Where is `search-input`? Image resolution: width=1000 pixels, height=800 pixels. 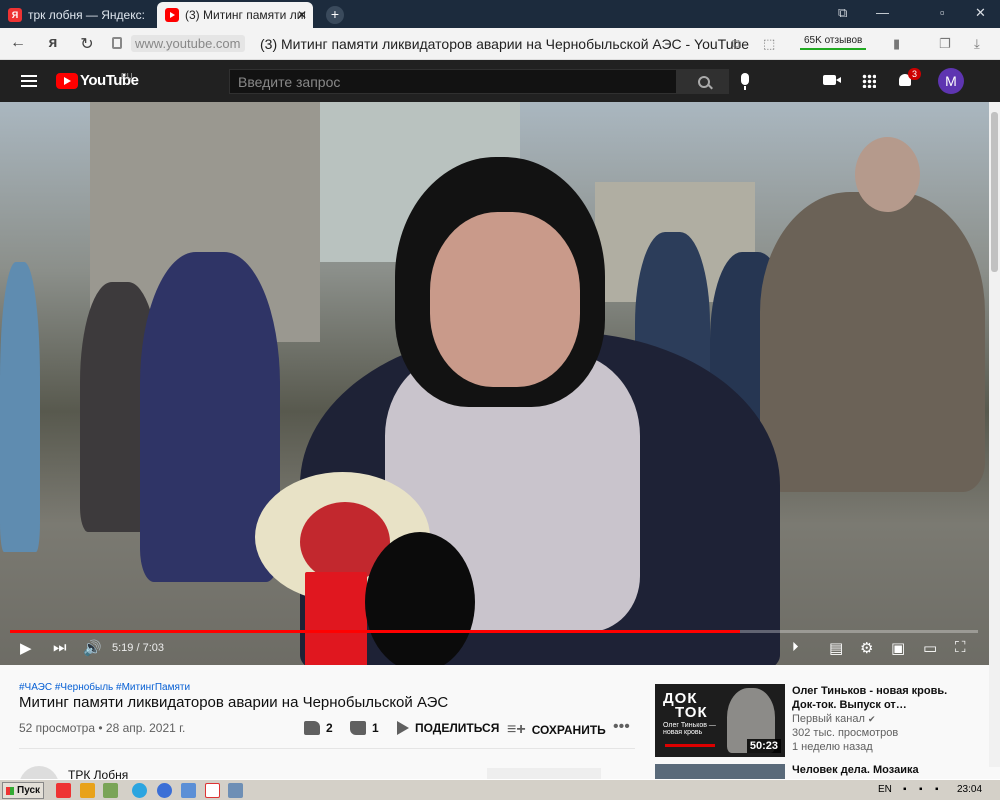 search-input is located at coordinates (453, 81).